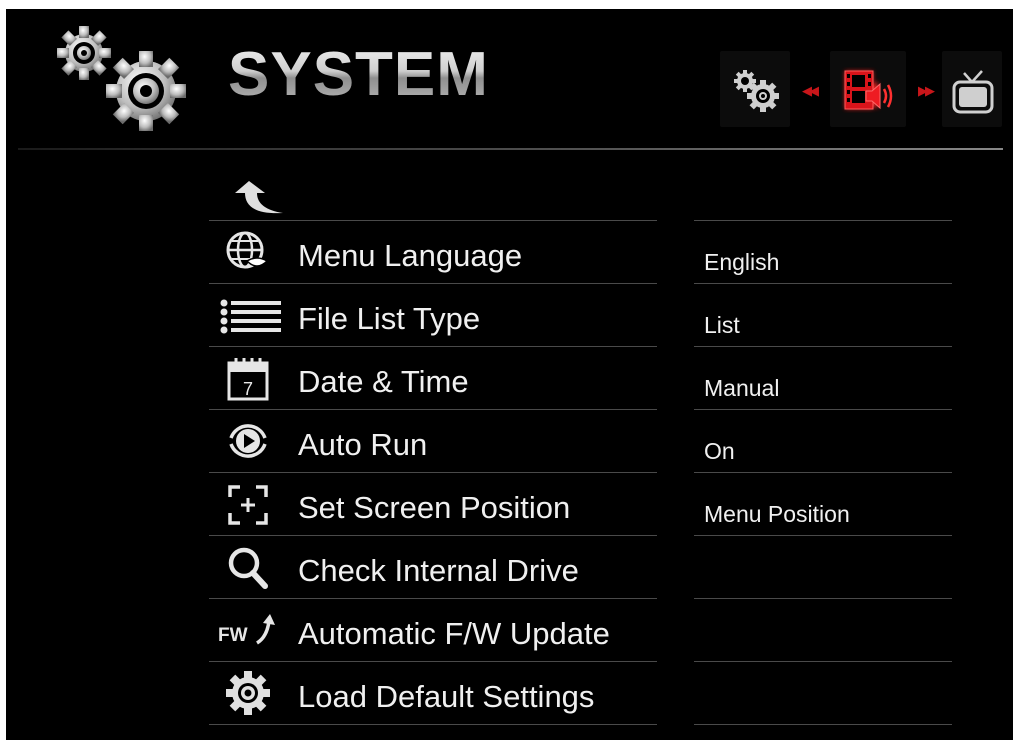 The width and height of the screenshot is (1019, 740). I want to click on film-speaker-icon, so click(868, 90).